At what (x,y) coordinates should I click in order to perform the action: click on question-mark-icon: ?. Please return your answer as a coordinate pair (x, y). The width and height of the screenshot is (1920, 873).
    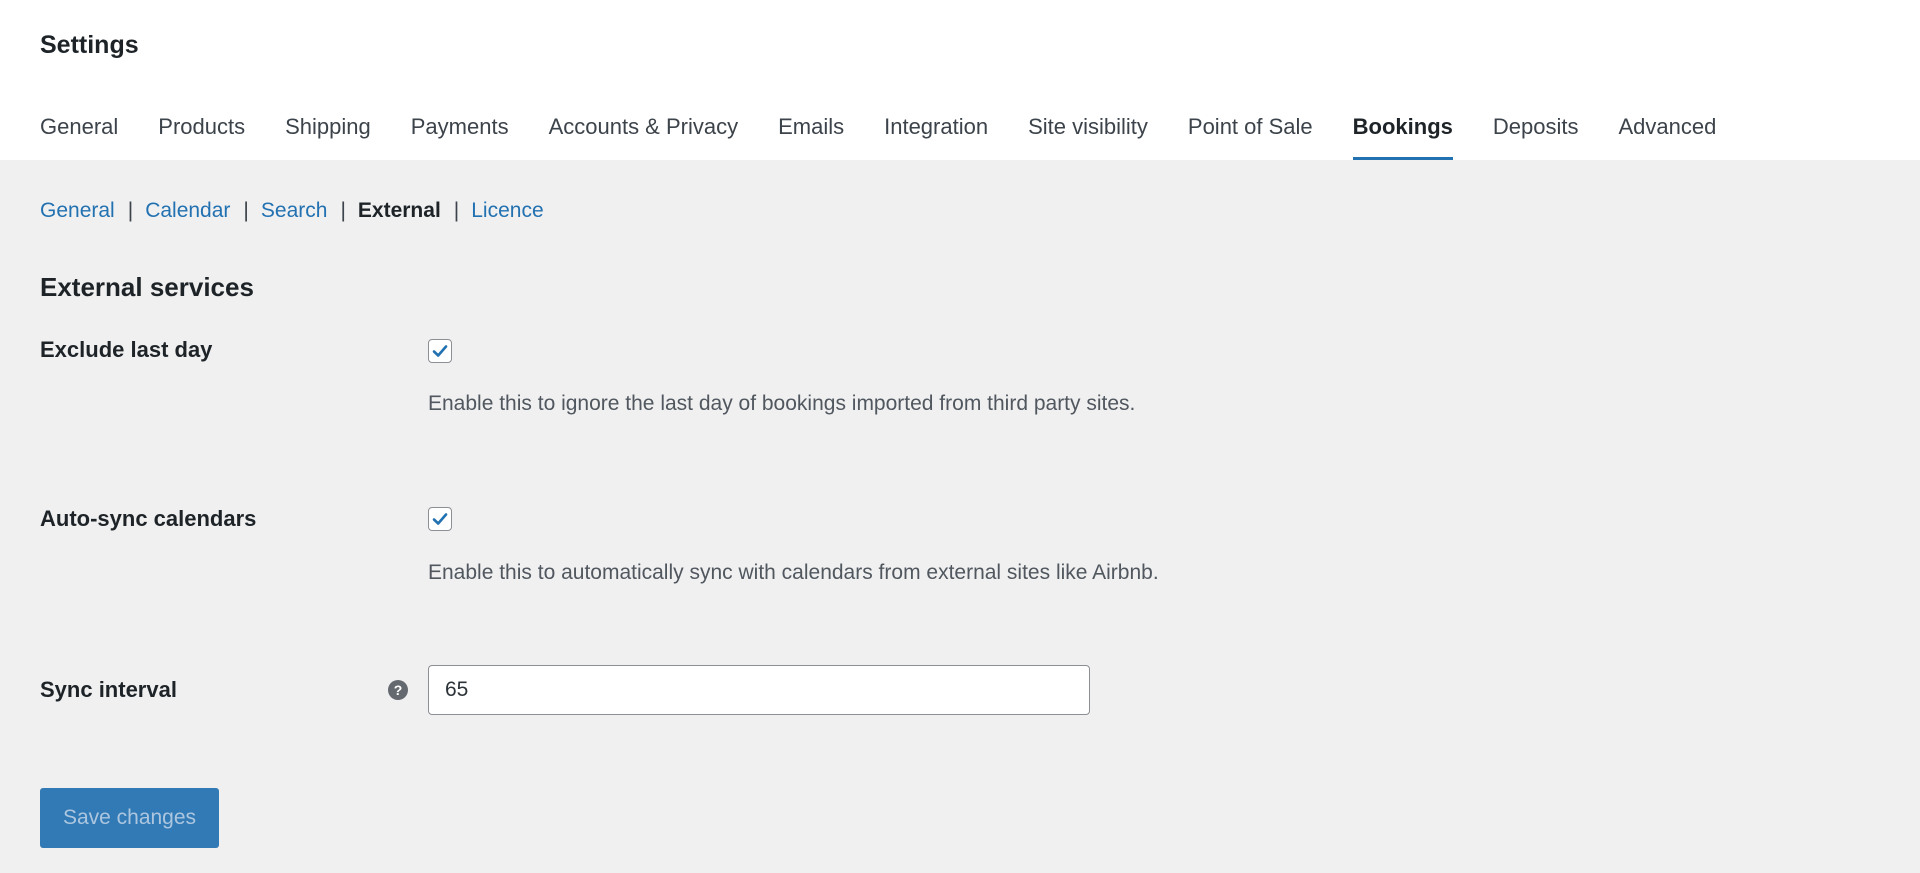
    Looking at the image, I should click on (398, 690).